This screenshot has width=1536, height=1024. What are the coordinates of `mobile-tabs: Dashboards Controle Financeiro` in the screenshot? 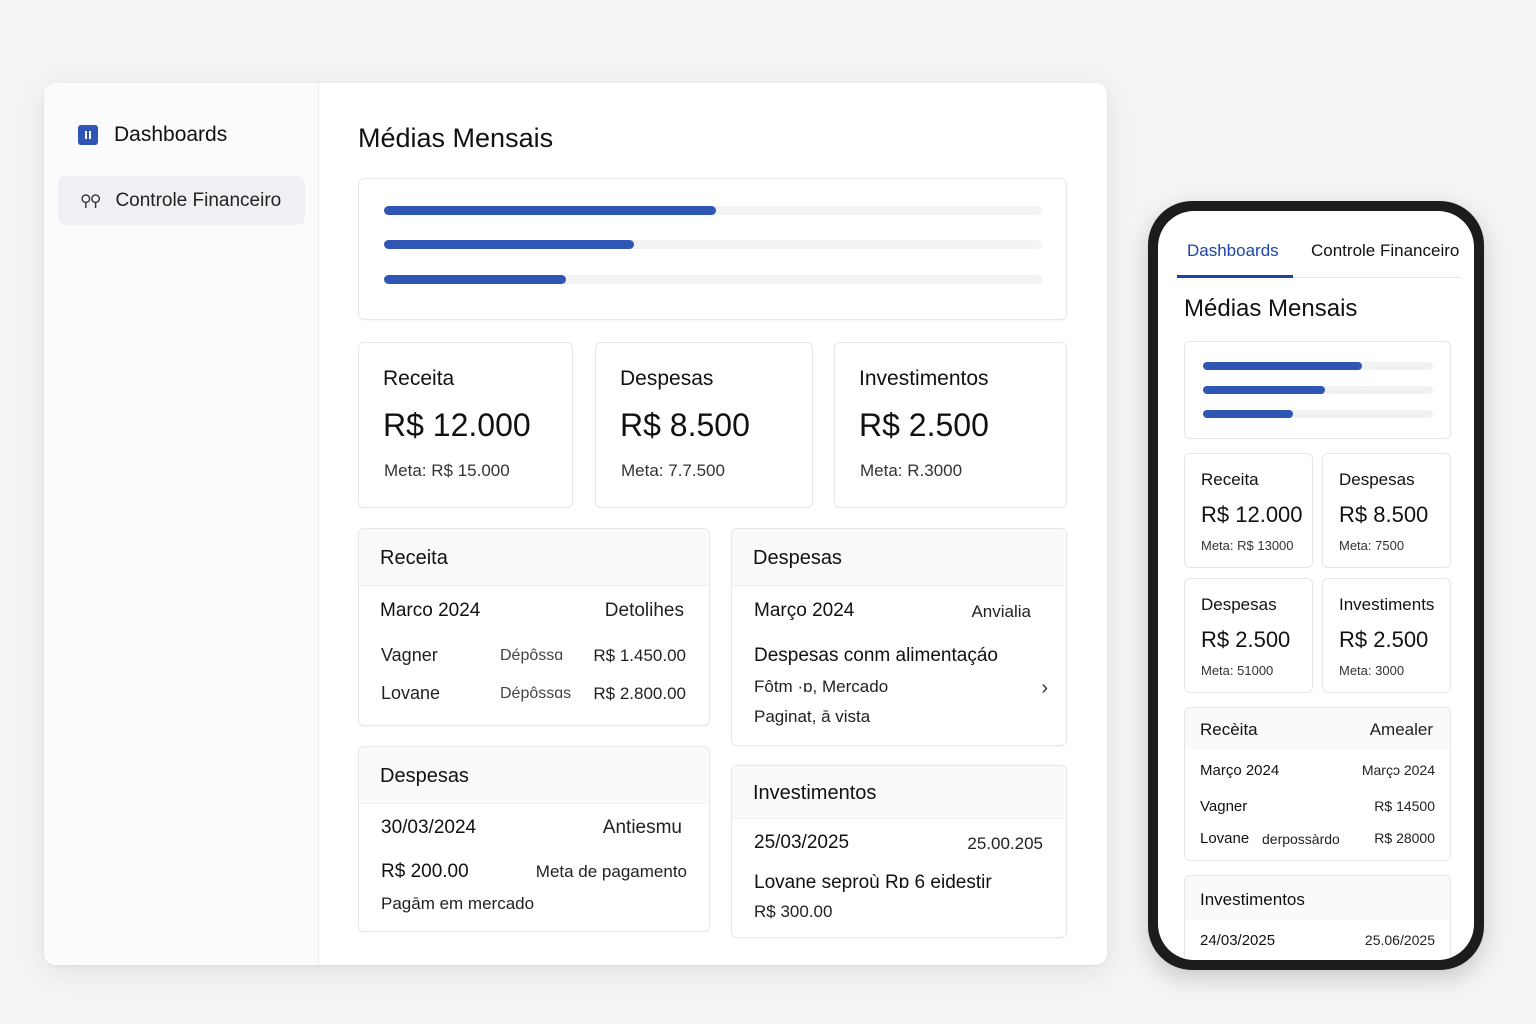 It's located at (1318, 259).